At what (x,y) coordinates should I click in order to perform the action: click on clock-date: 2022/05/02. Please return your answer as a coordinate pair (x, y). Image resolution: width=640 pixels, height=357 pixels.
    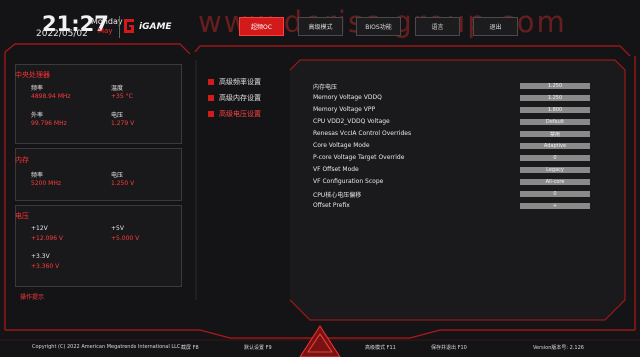
    Looking at the image, I should click on (62, 34).